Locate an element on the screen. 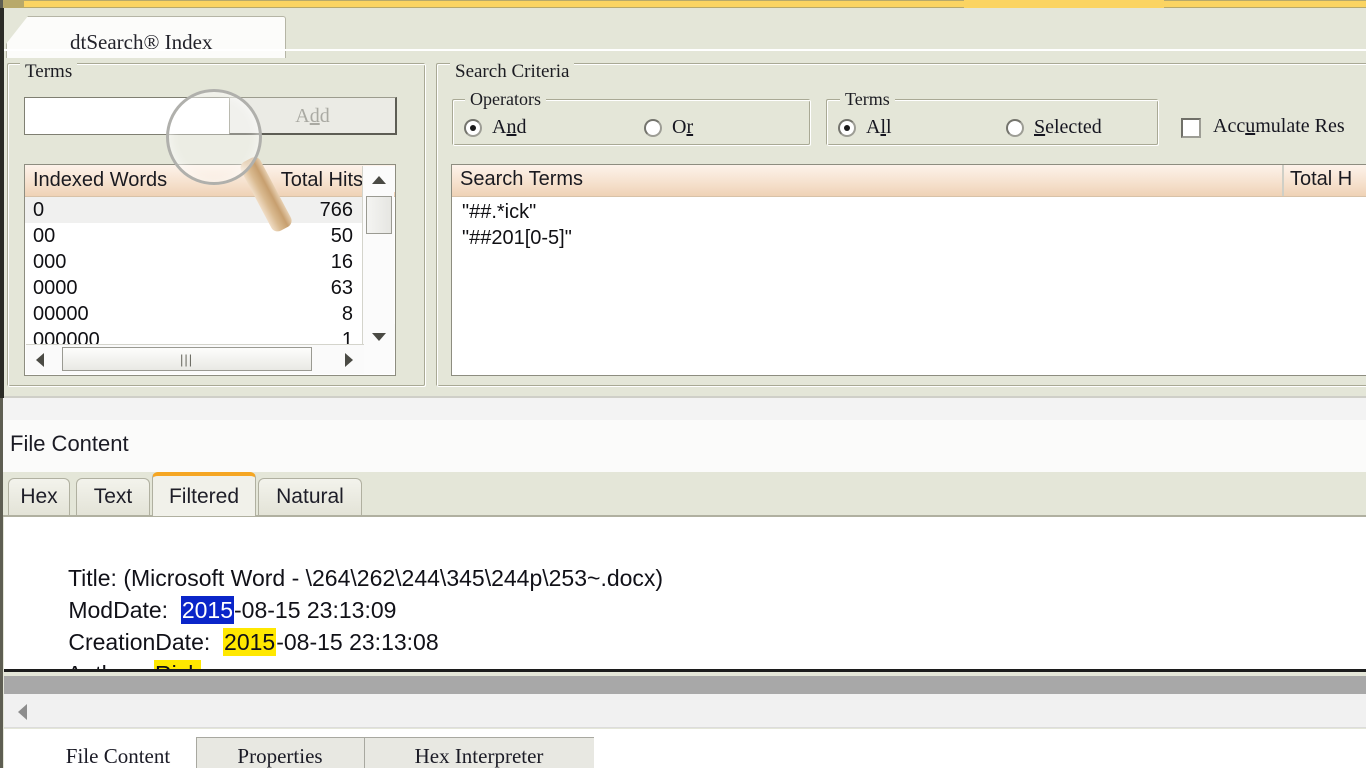 Image resolution: width=1366 pixels, height=768 pixels. list-item-hits: 8 is located at coordinates (347, 314).